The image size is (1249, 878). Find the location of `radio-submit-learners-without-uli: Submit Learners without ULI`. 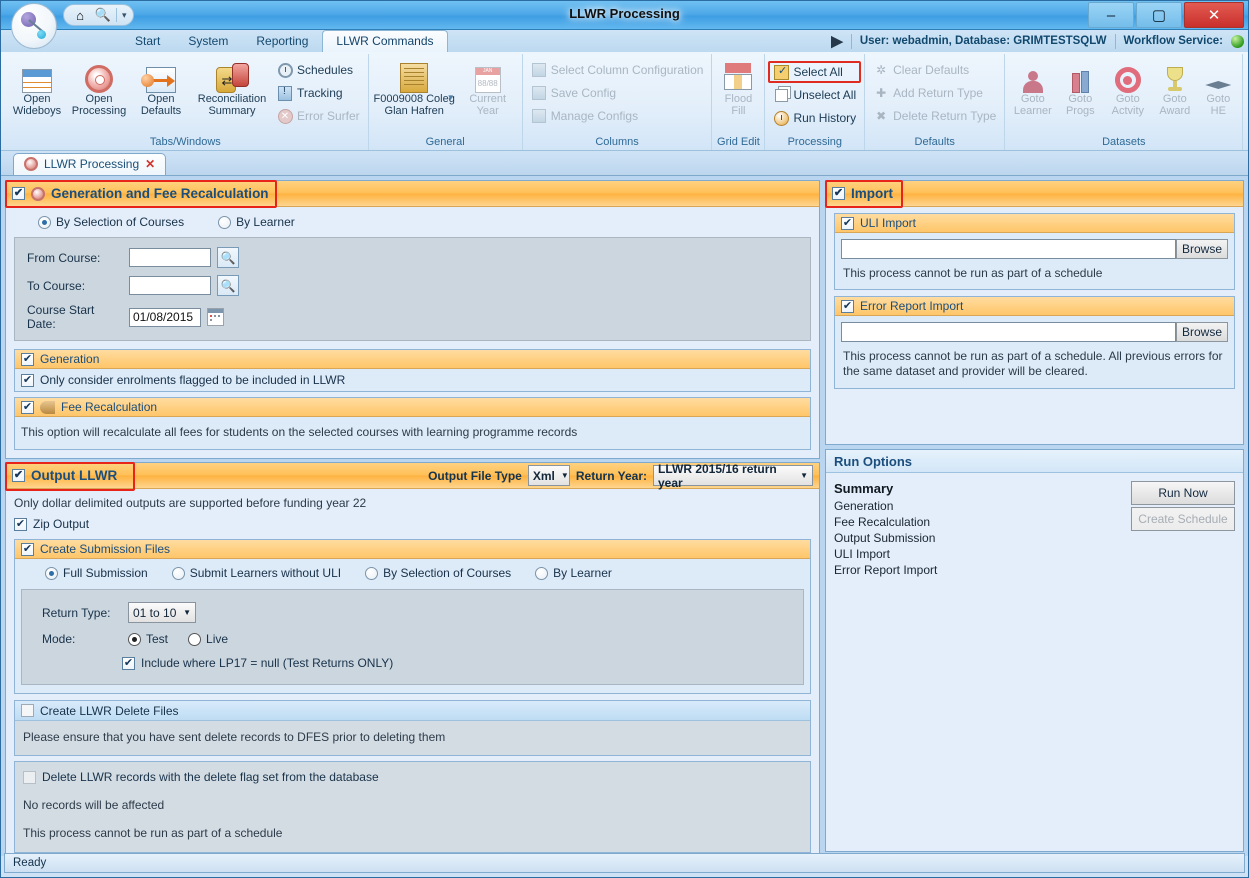

radio-submit-learners-without-uli: Submit Learners without ULI is located at coordinates (256, 573).